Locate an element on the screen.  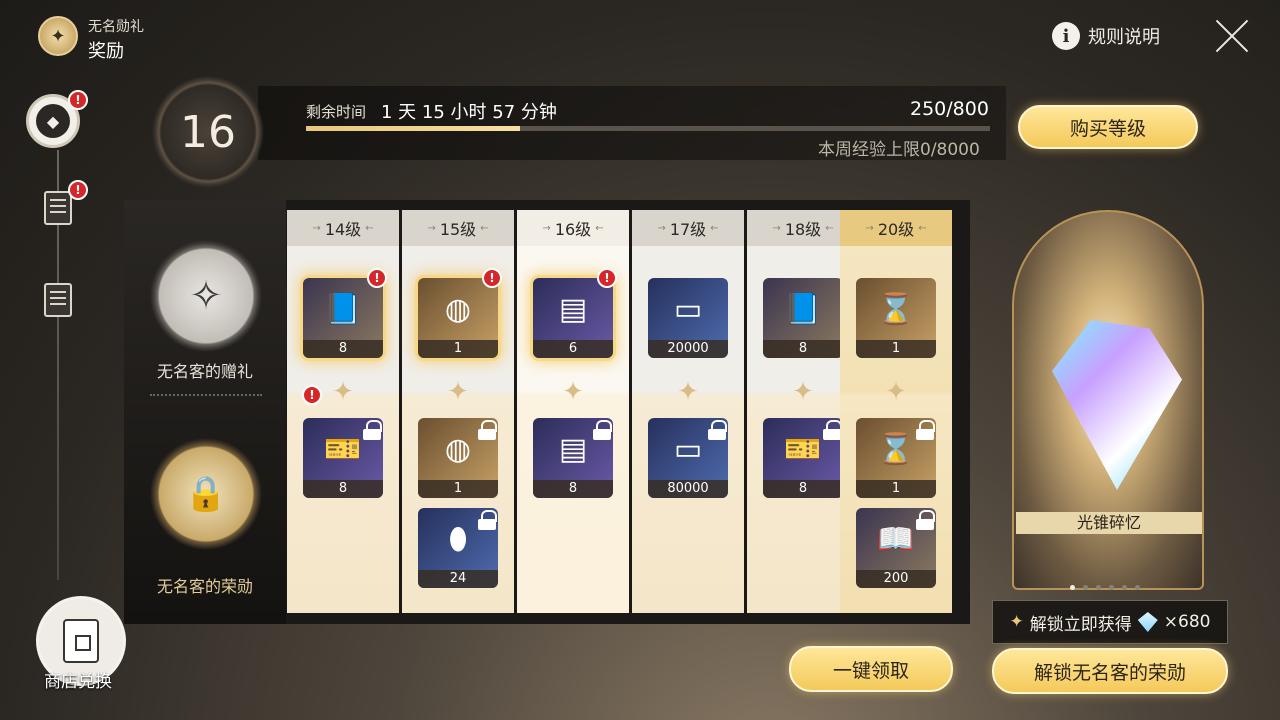
unlock-bonus-tip: ✦ 解锁立即获得 ×680 is located at coordinates (1110, 622).